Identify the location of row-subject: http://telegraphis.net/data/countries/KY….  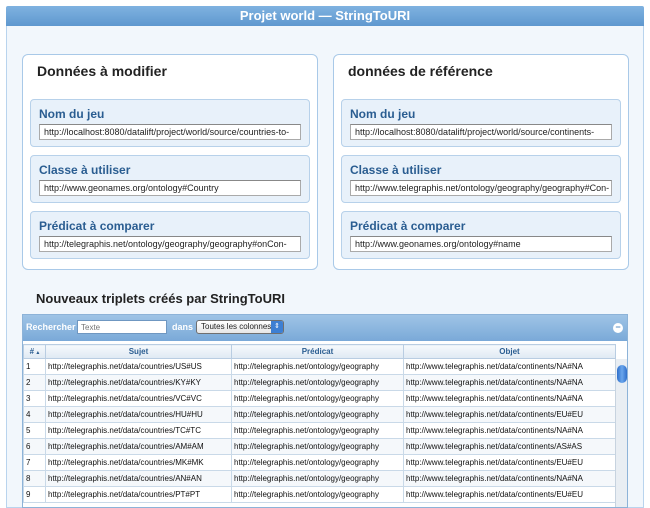
(138, 382).